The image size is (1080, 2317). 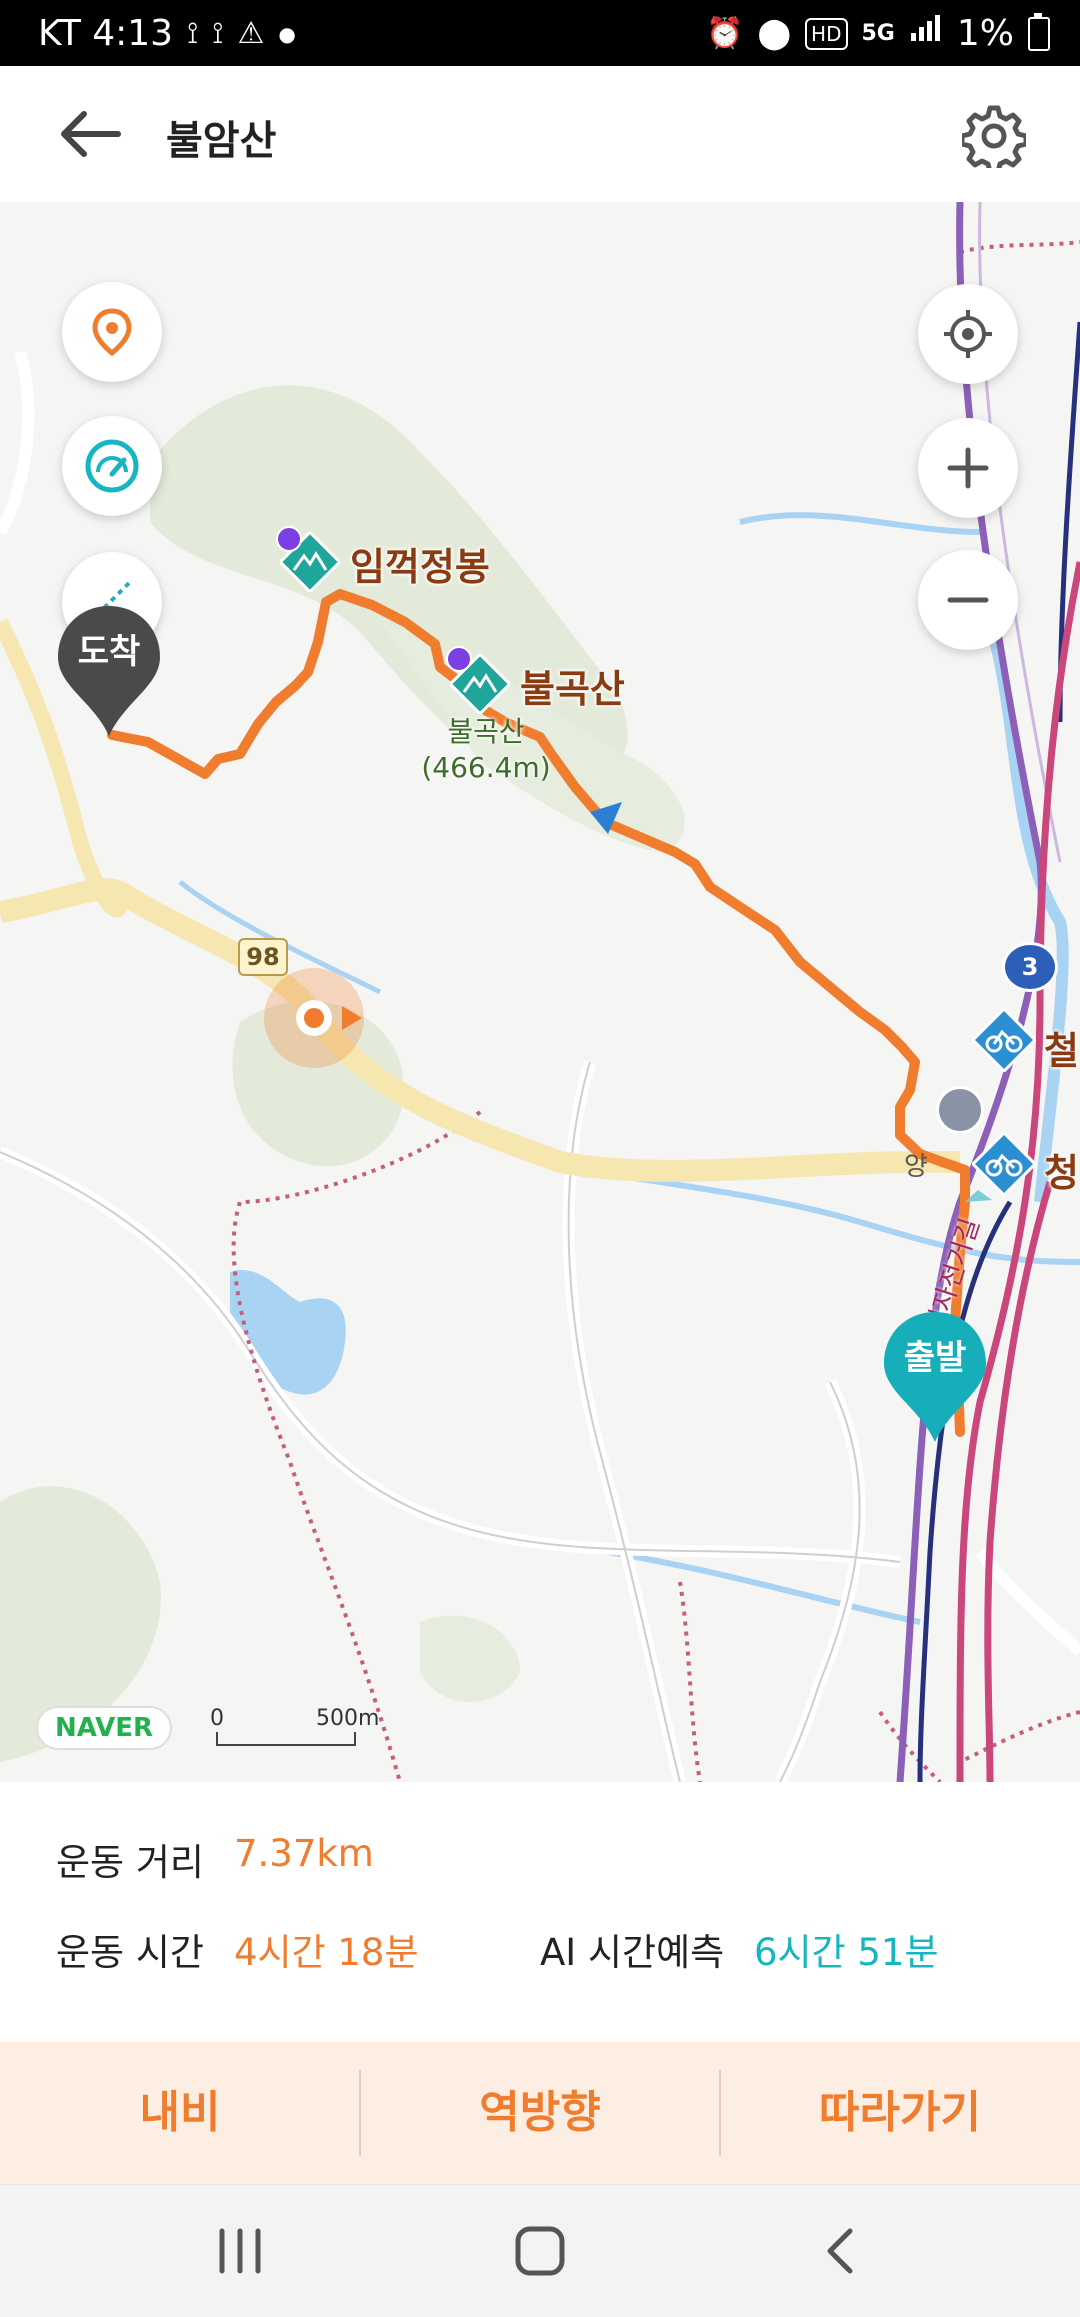 What do you see at coordinates (900, 2113) in the screenshot?
I see `follow-button: 따라가기` at bounding box center [900, 2113].